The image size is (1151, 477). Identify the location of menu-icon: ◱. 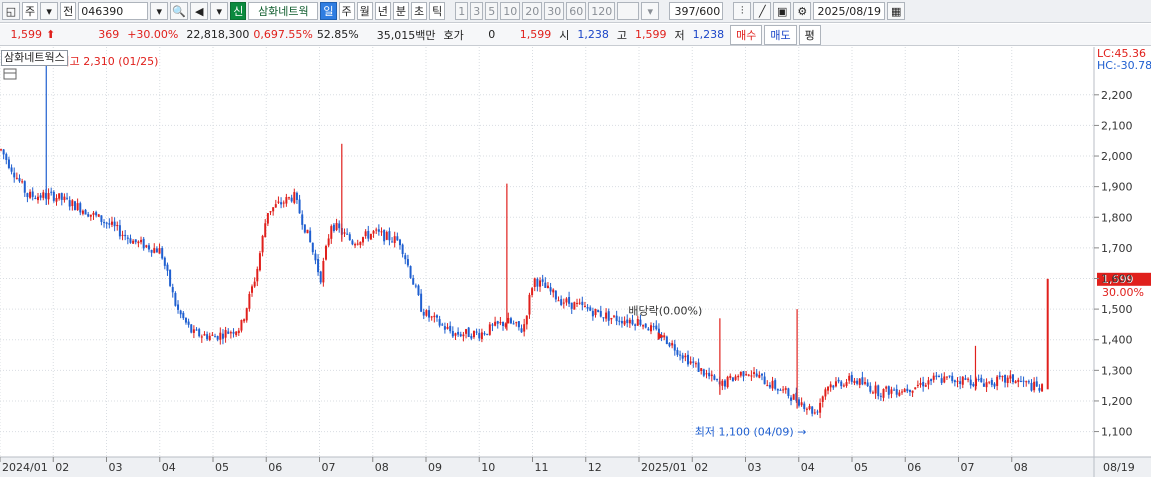
(11, 11).